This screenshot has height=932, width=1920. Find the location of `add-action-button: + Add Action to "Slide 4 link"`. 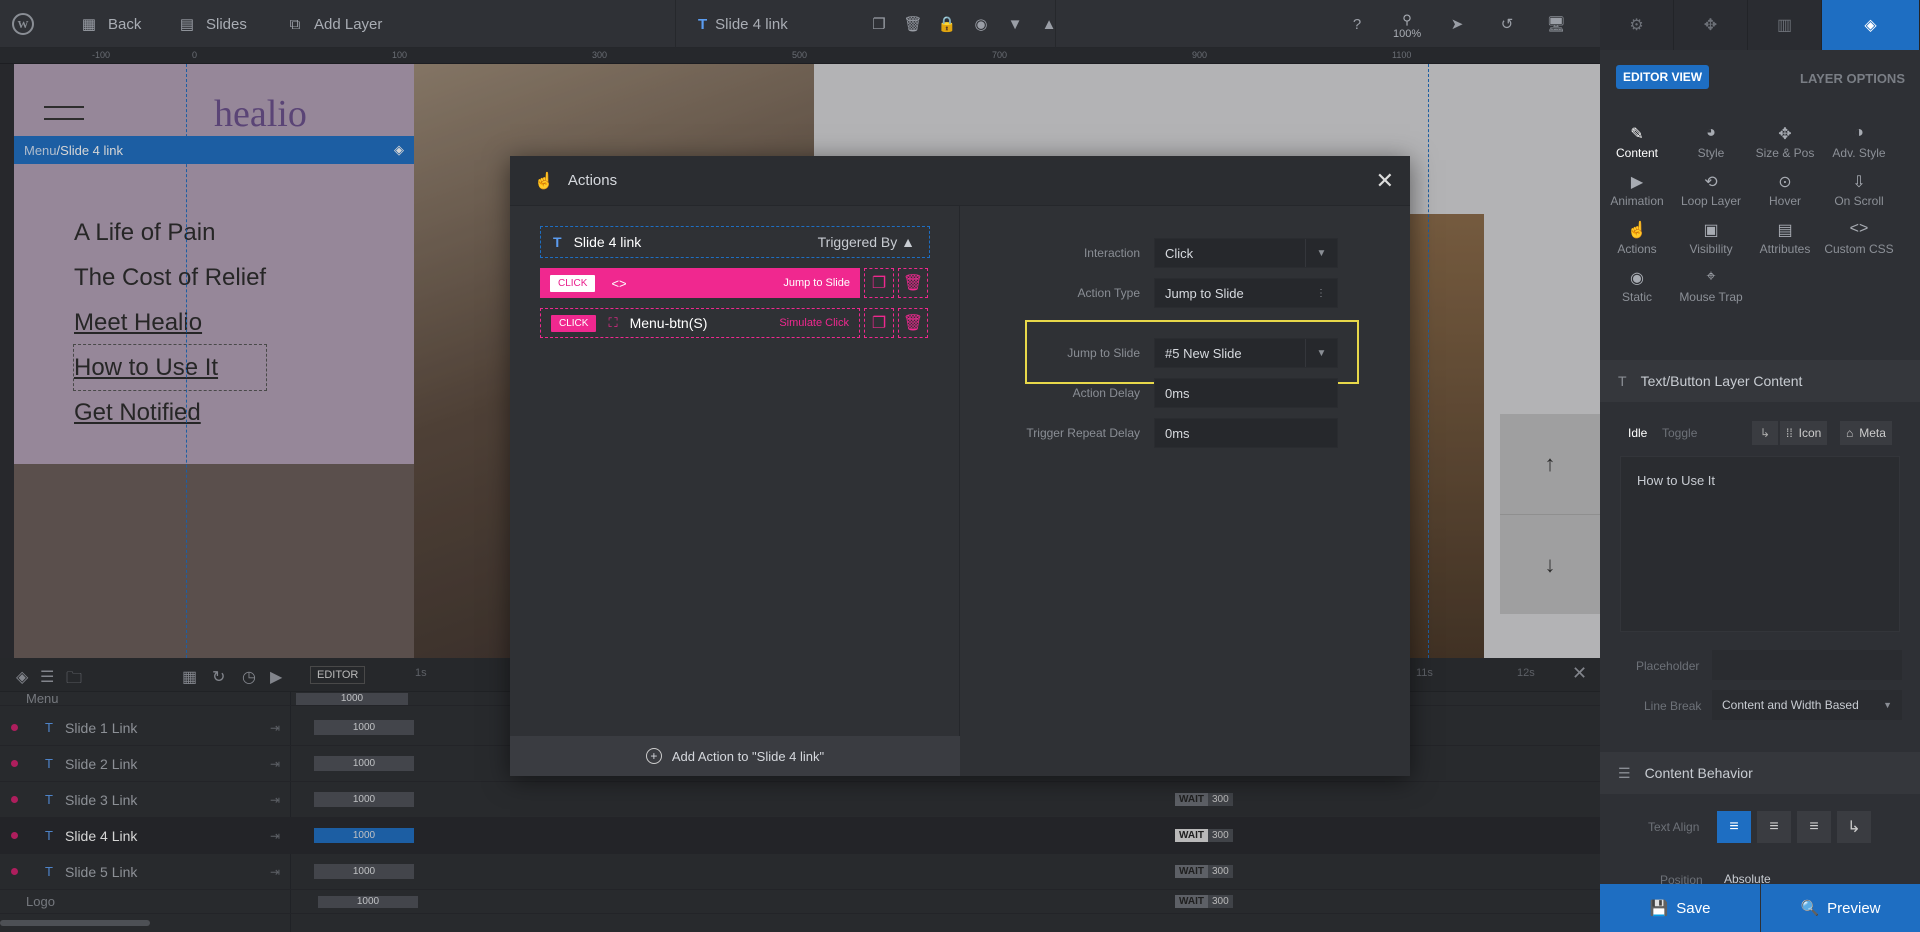

add-action-button: + Add Action to "Slide 4 link" is located at coordinates (735, 756).